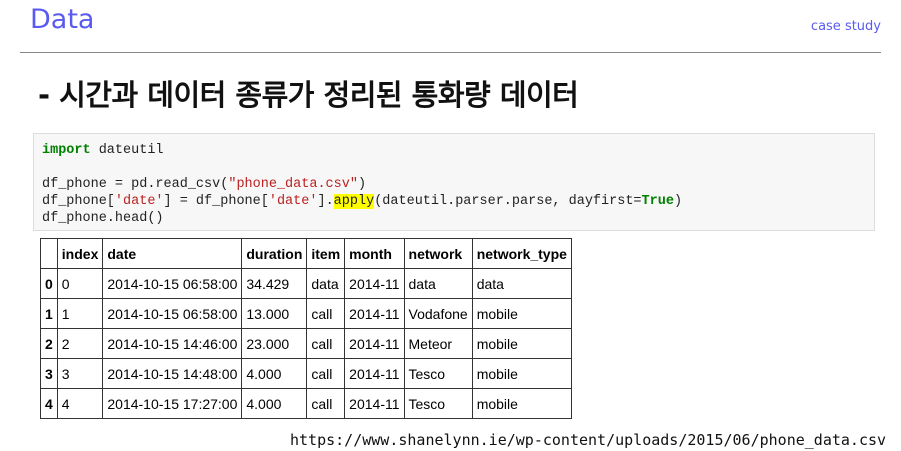  What do you see at coordinates (80, 403) in the screenshot?
I see `table-cell: 4` at bounding box center [80, 403].